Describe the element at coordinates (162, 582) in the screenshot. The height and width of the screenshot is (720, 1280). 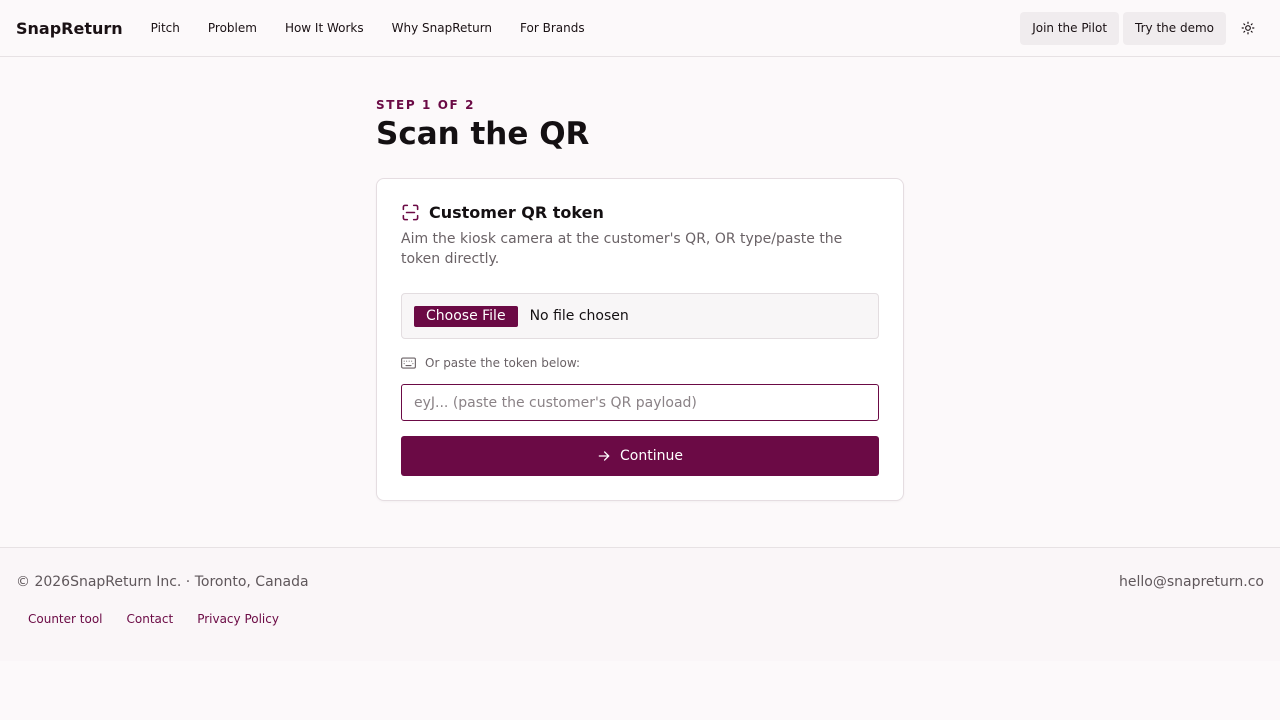
I see `copyright-text: © 2026SnapReturn Inc. · Toronto, Canada` at that location.